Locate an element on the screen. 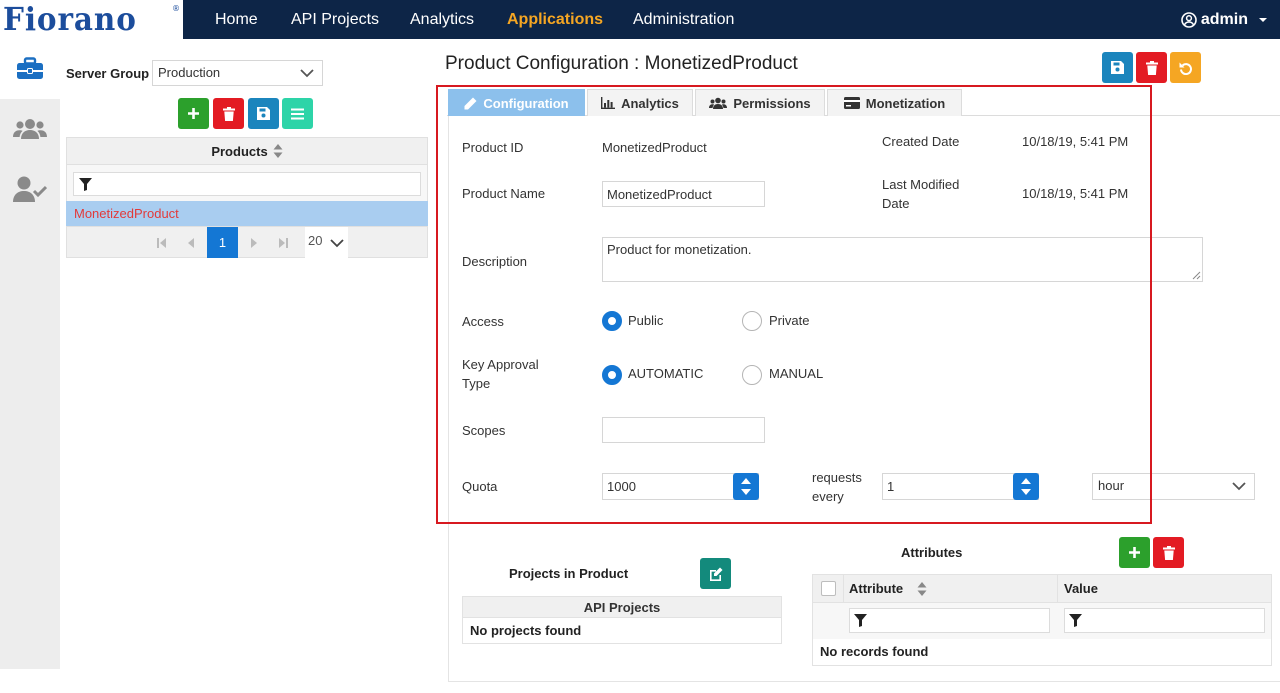 The width and height of the screenshot is (1280, 693). user-name: admin is located at coordinates (1224, 19).